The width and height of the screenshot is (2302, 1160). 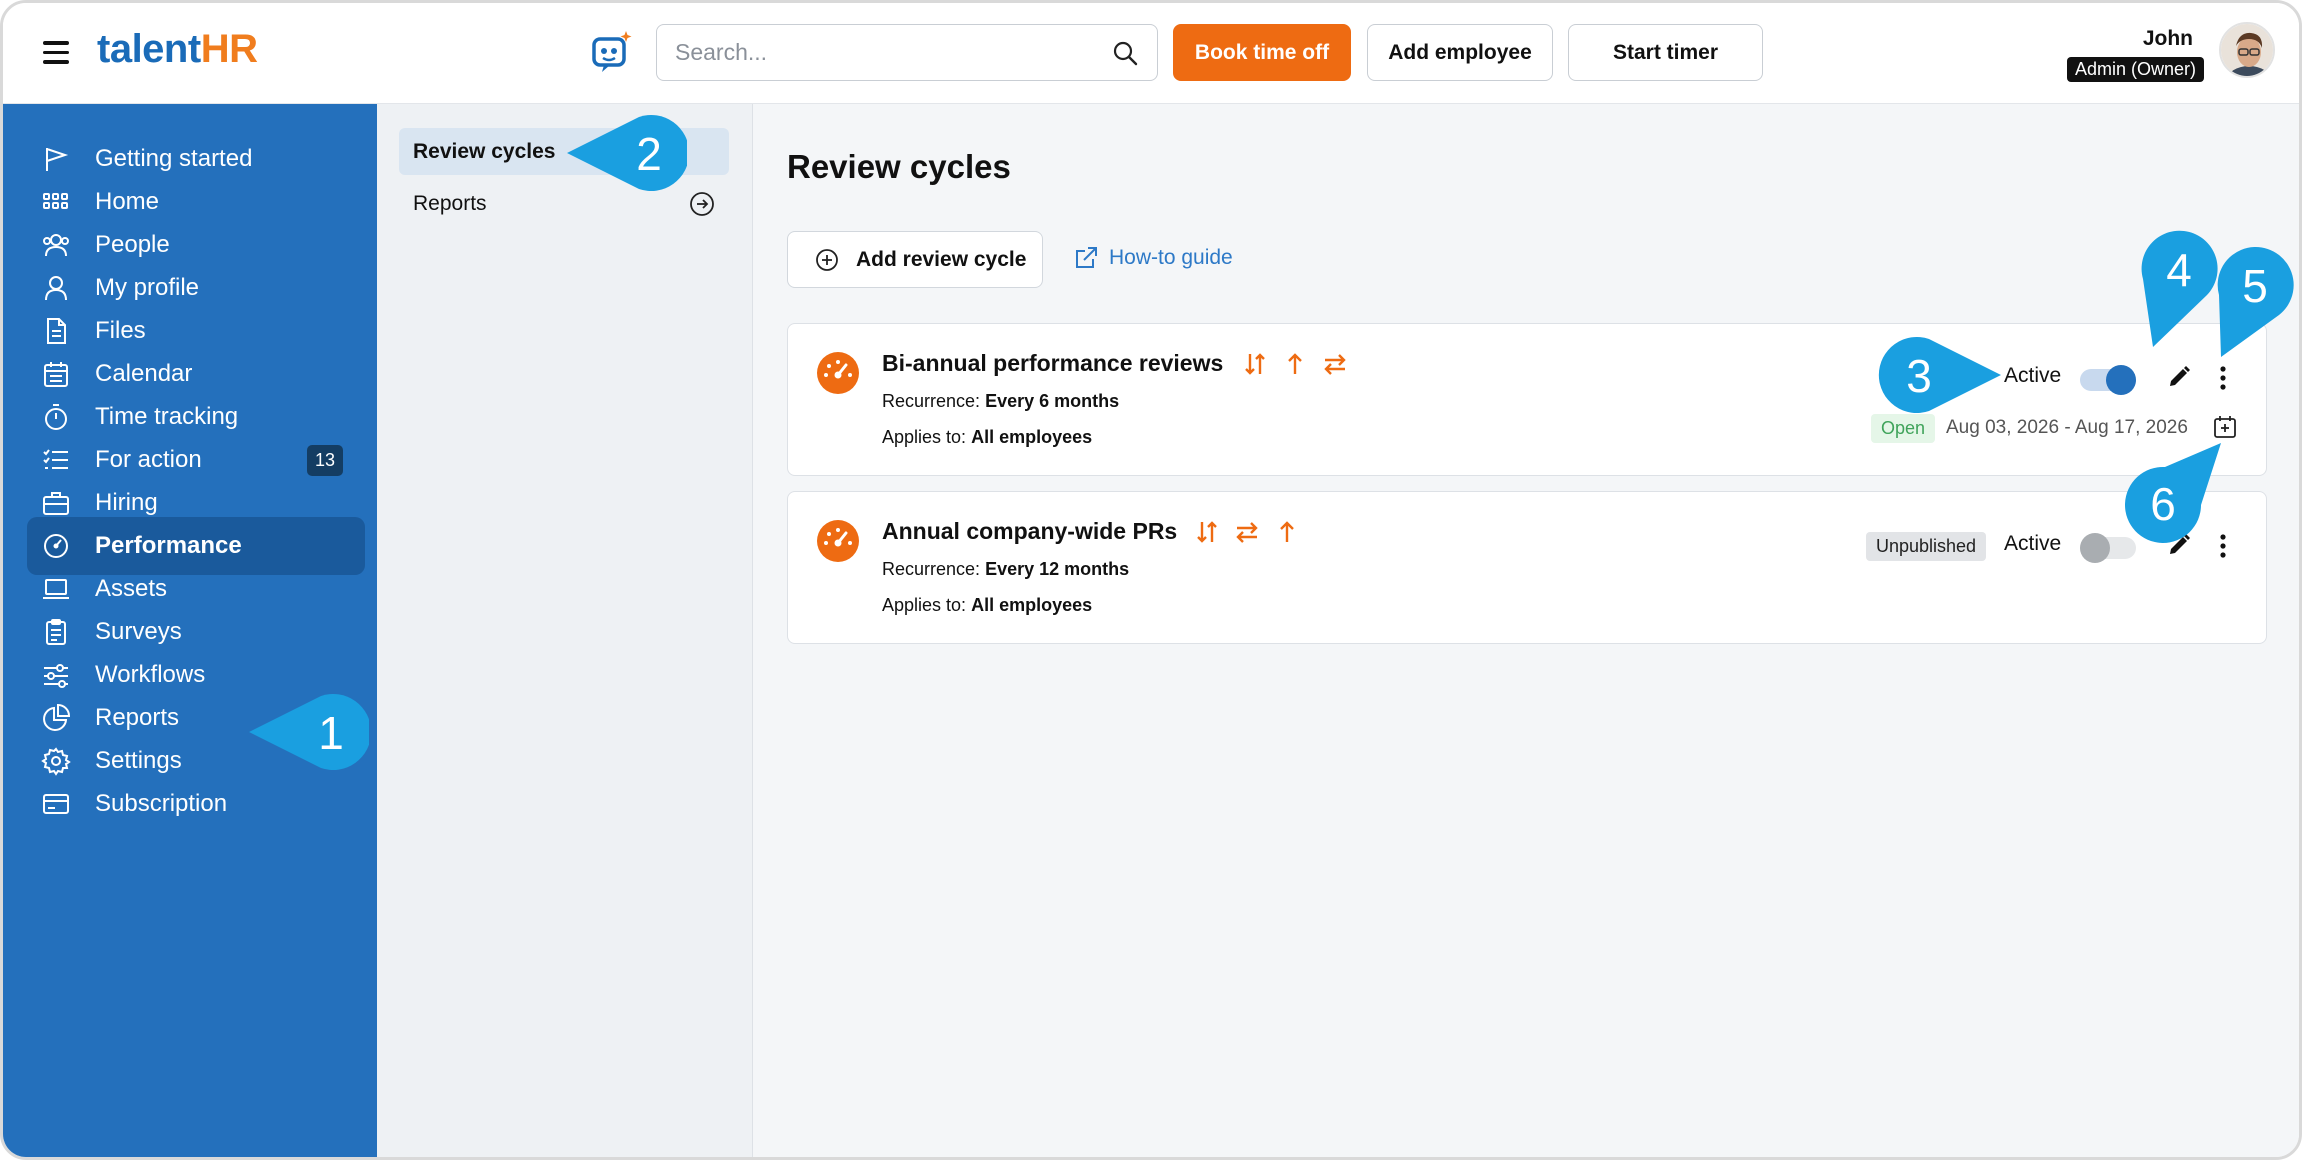 What do you see at coordinates (56, 331) in the screenshot?
I see `file-icon` at bounding box center [56, 331].